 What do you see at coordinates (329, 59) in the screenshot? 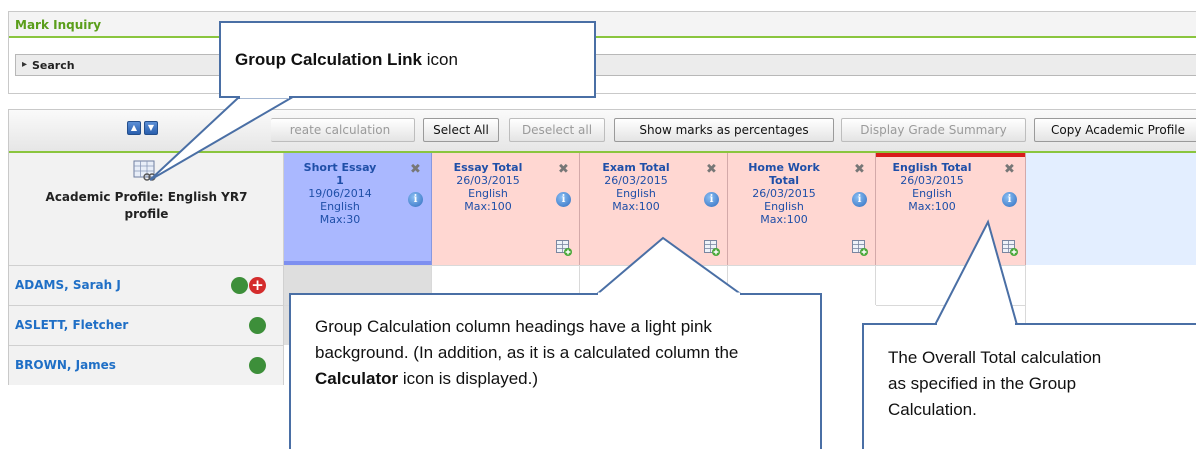
I see `callout-bold: Group Calculation Link` at bounding box center [329, 59].